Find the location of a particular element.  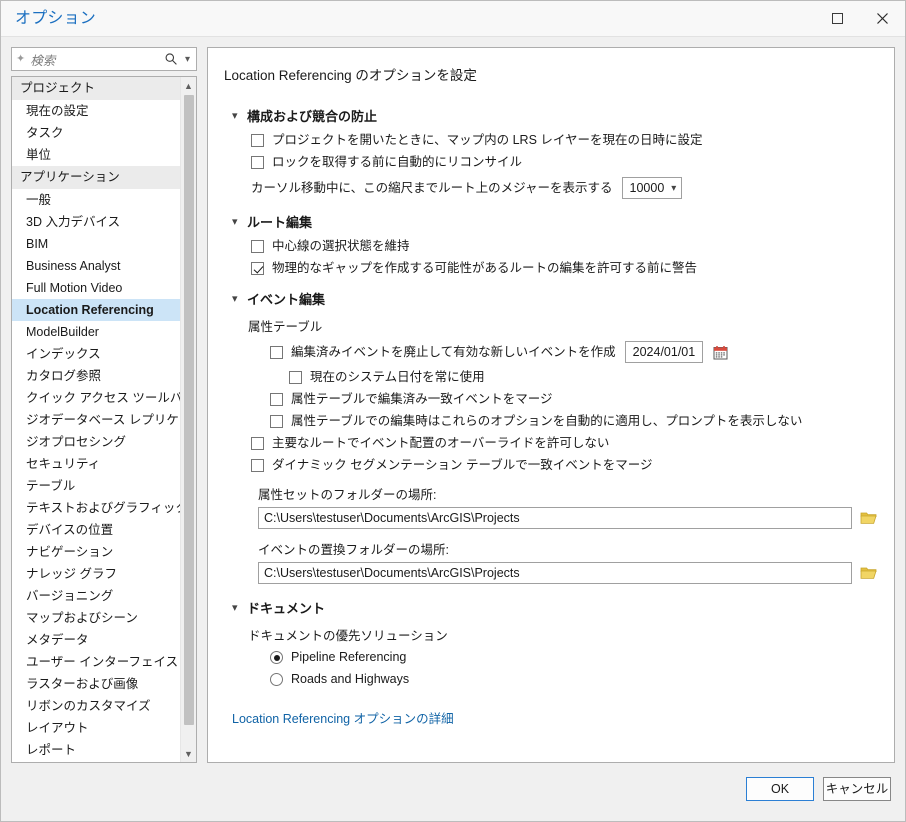

radio-row-roads-and-highways: Roads and Highways is located at coordinates (574, 679).